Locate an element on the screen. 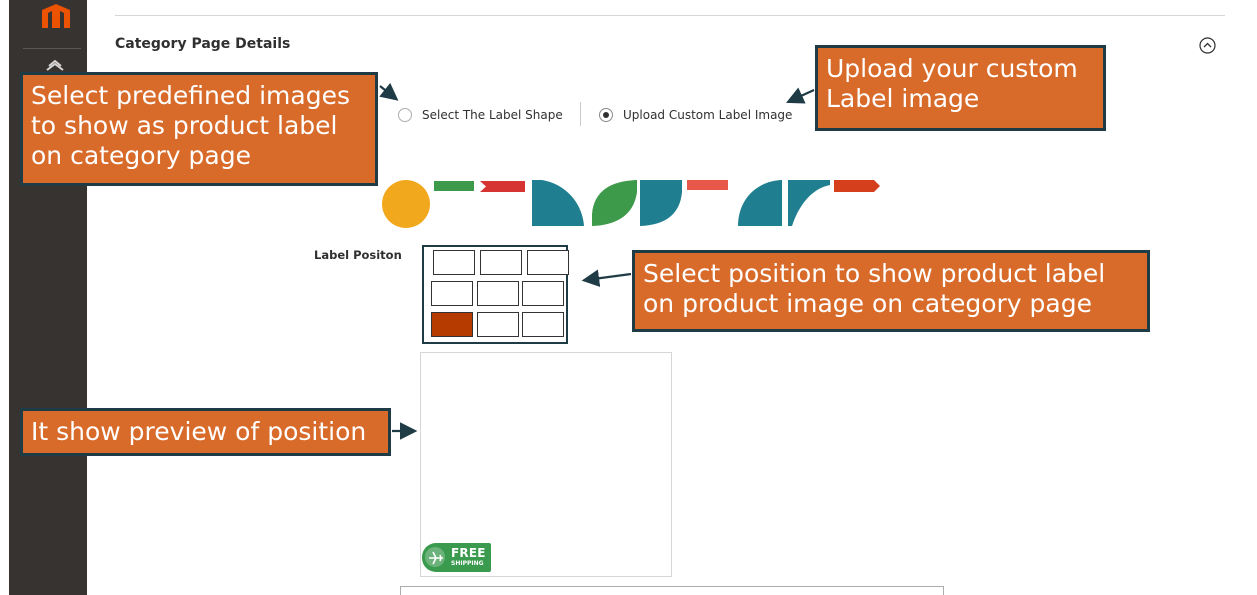 This screenshot has width=1257, height=595. position-top-left is located at coordinates (454, 262).